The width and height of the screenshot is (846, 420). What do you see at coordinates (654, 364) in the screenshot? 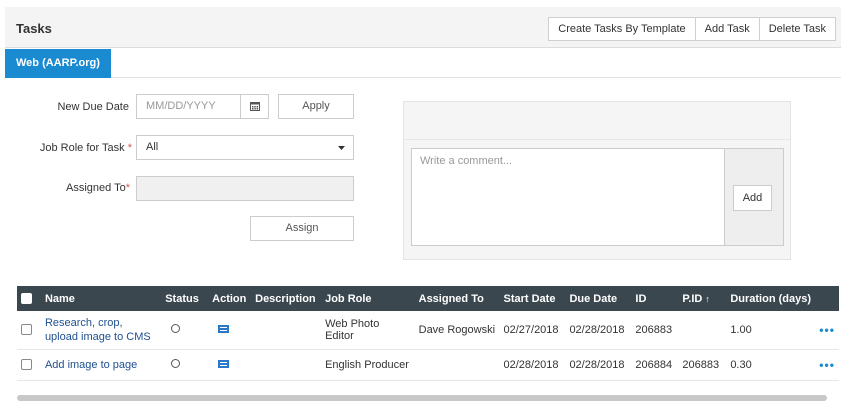
I see `id-cell: 206884` at bounding box center [654, 364].